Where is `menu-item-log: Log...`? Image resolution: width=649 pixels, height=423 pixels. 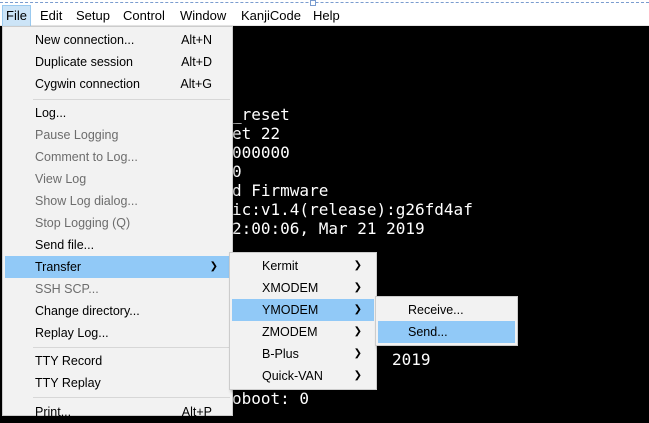 menu-item-log: Log... is located at coordinates (117, 113).